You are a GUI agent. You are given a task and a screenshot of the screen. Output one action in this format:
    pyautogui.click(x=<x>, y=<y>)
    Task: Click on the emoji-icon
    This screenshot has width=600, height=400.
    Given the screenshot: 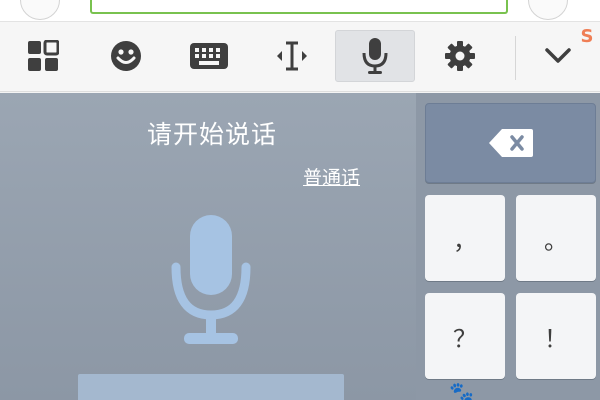 What is the action you would take?
    pyautogui.click(x=126, y=56)
    